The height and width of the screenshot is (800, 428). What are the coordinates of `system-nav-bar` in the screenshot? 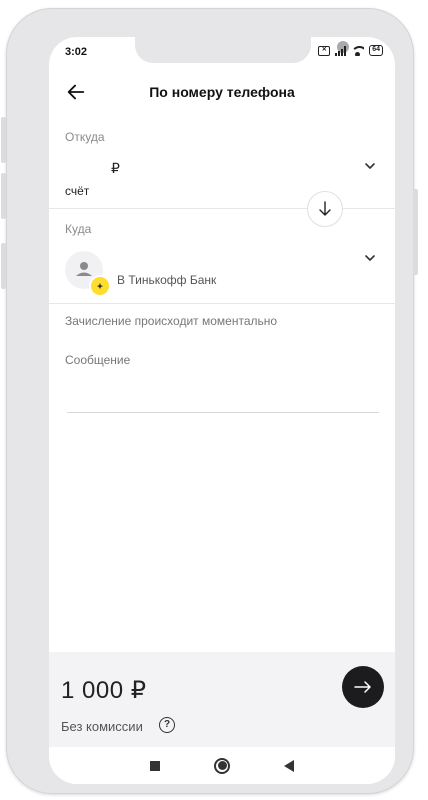 It's located at (222, 765).